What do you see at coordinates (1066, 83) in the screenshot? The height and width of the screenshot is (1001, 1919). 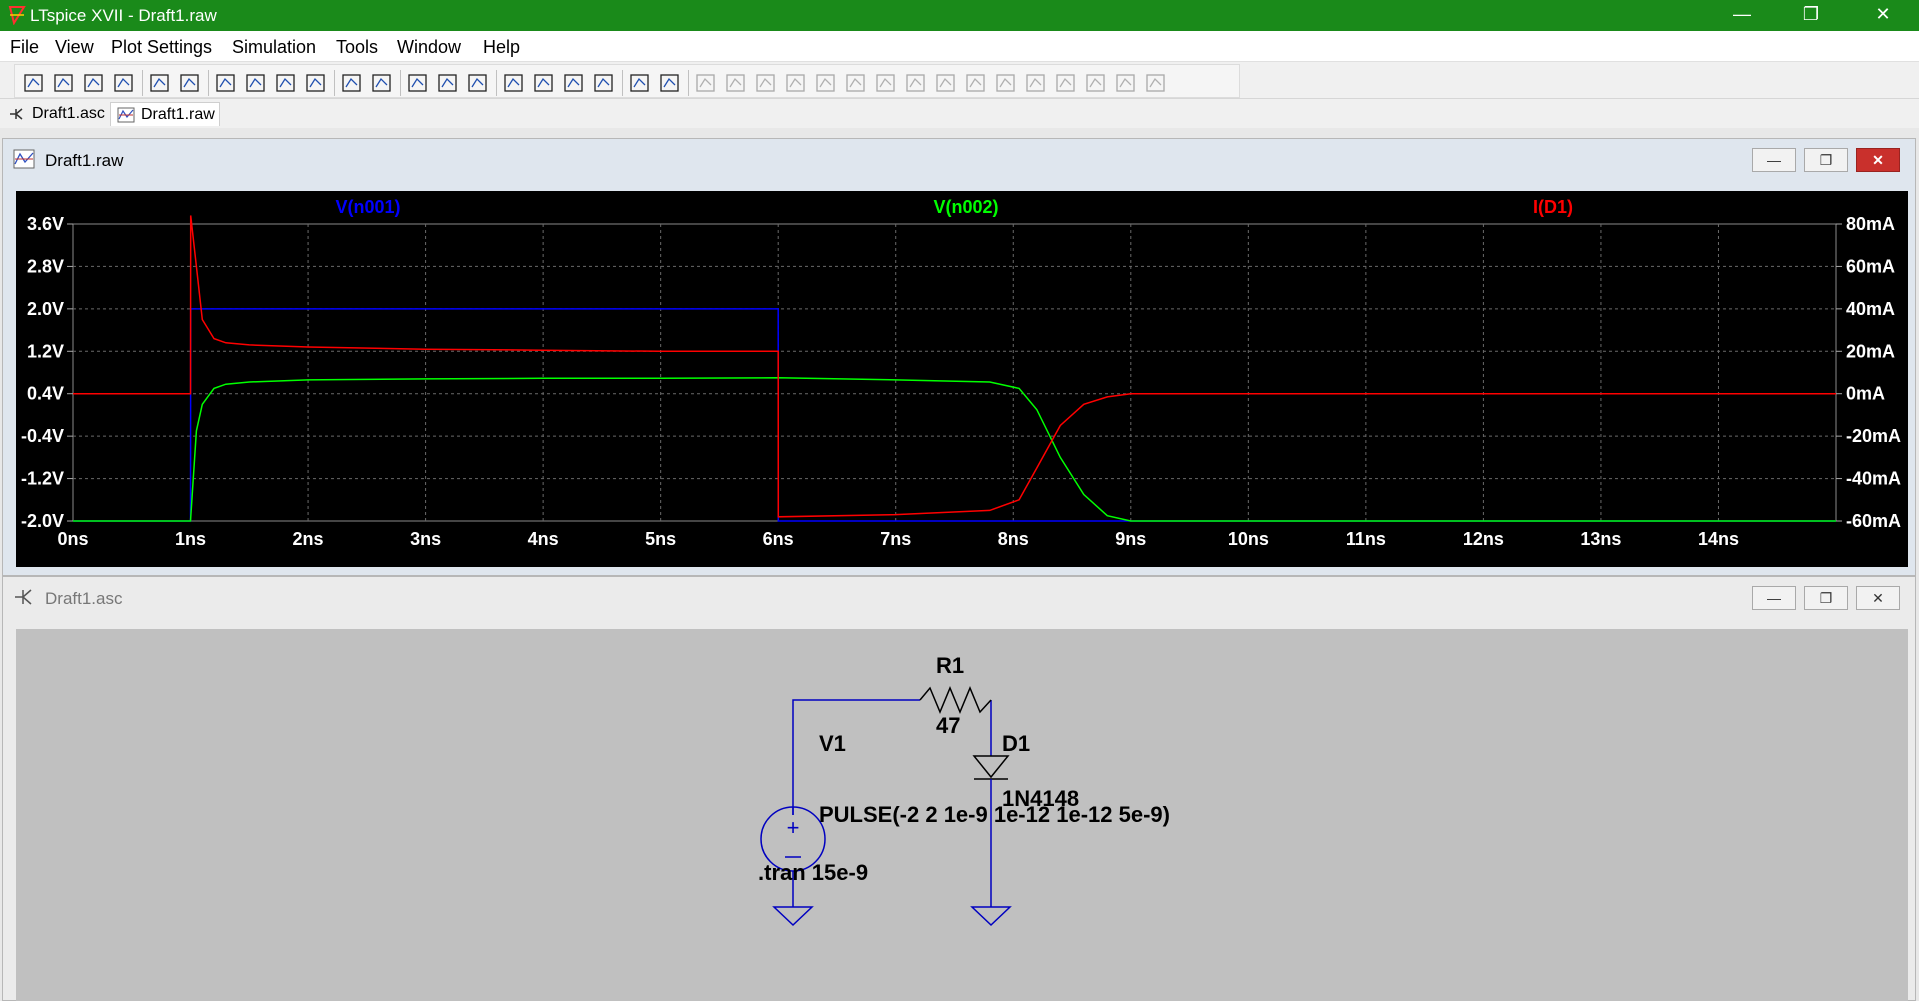 I see `rotate-icon` at bounding box center [1066, 83].